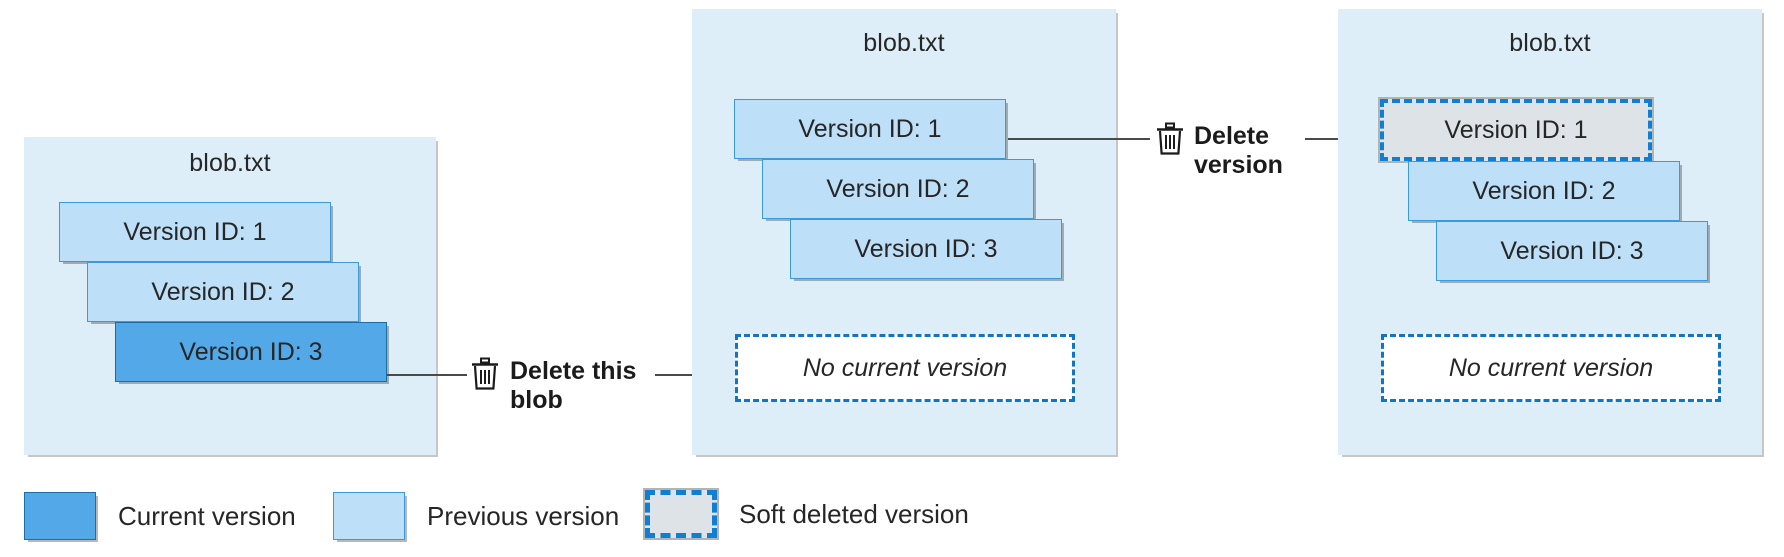  I want to click on connector-delete-version-left, so click(1079, 139).